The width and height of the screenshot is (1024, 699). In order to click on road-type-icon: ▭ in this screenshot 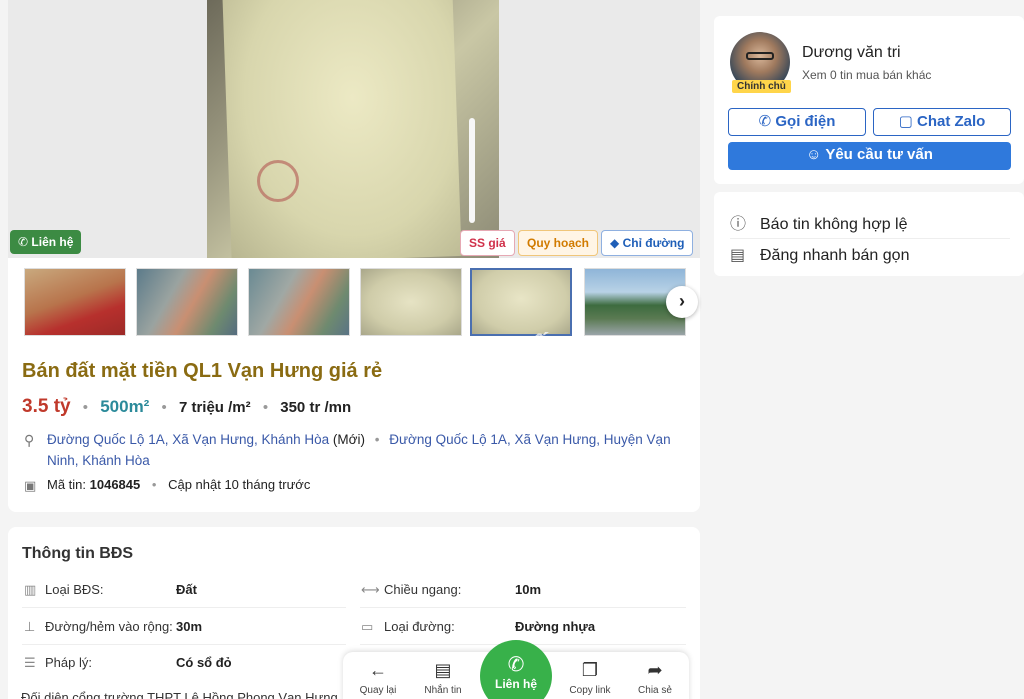, I will do `click(367, 626)`.